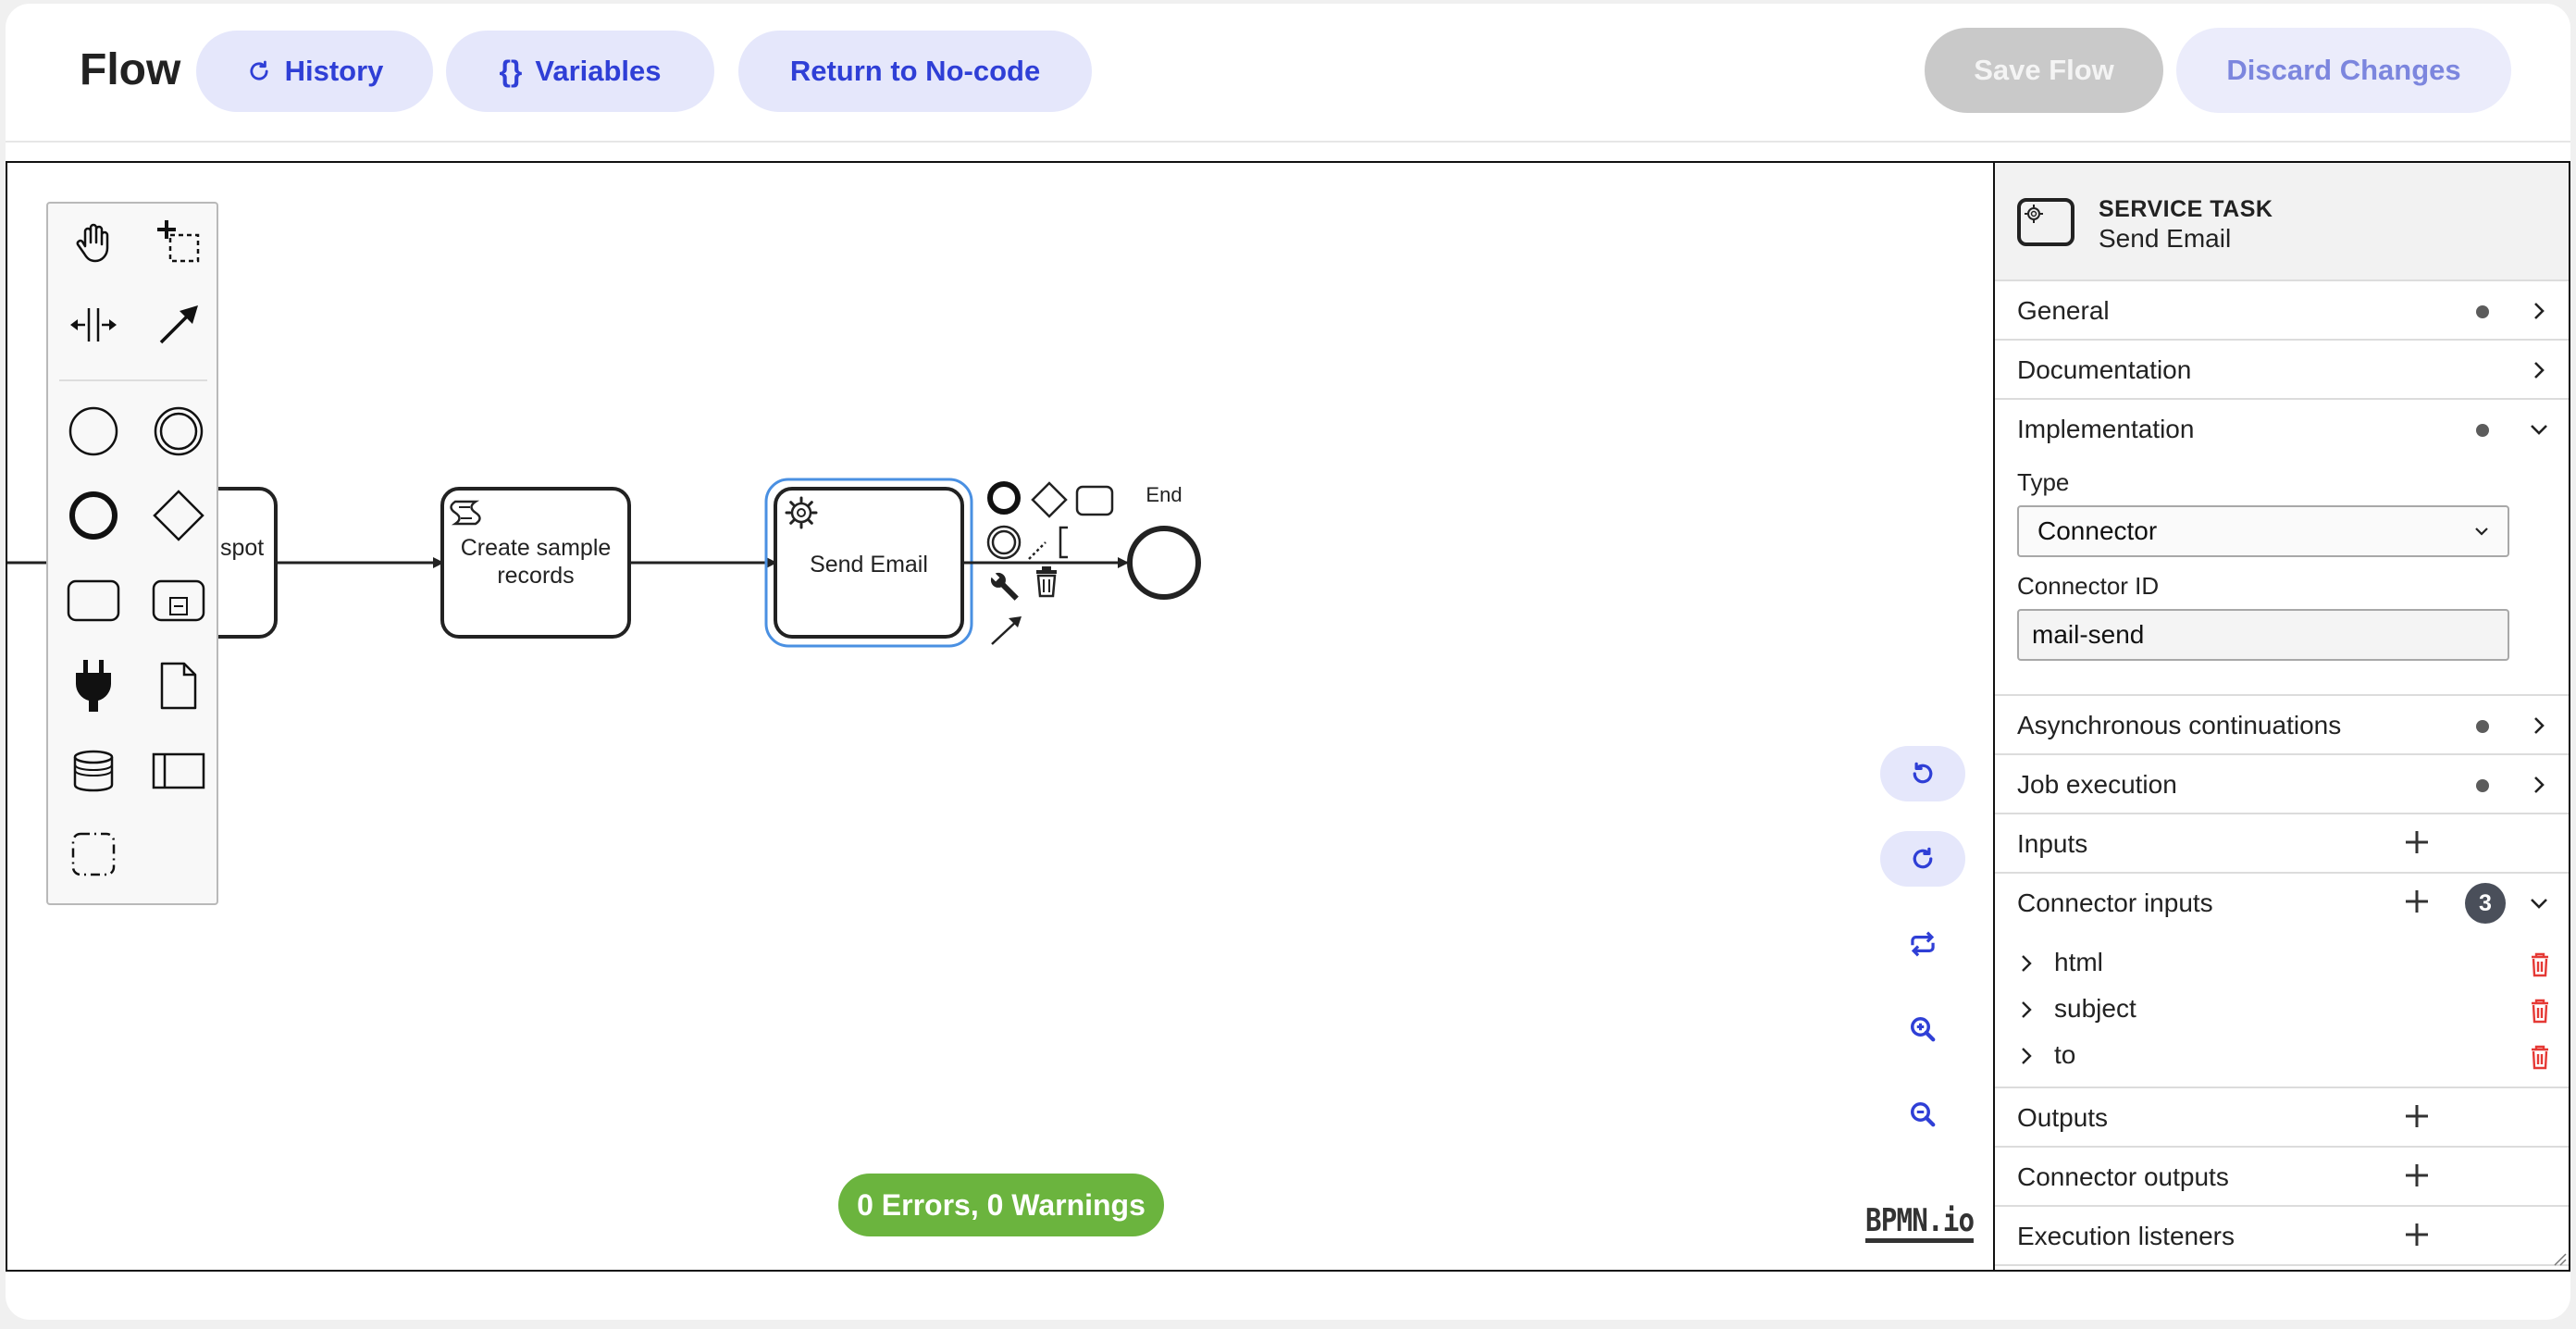  I want to click on variables-button: {} Variables, so click(580, 71).